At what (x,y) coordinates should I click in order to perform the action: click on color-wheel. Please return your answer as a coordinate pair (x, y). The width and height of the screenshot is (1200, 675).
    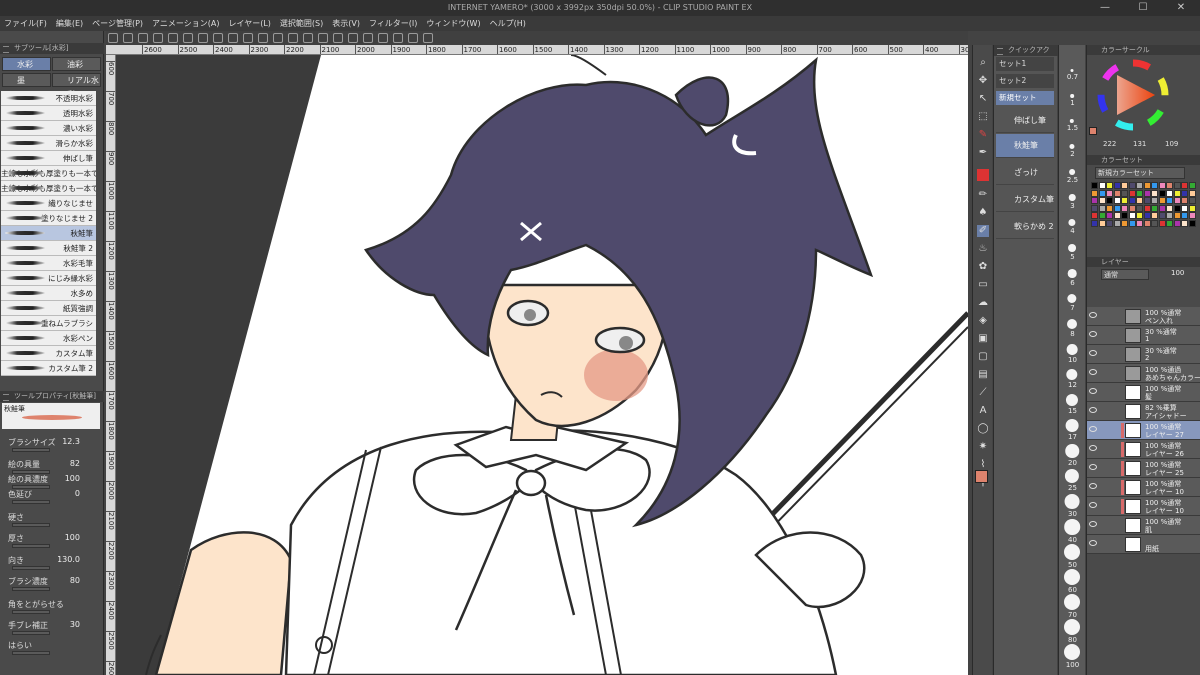
    Looking at the image, I should click on (1133, 95).